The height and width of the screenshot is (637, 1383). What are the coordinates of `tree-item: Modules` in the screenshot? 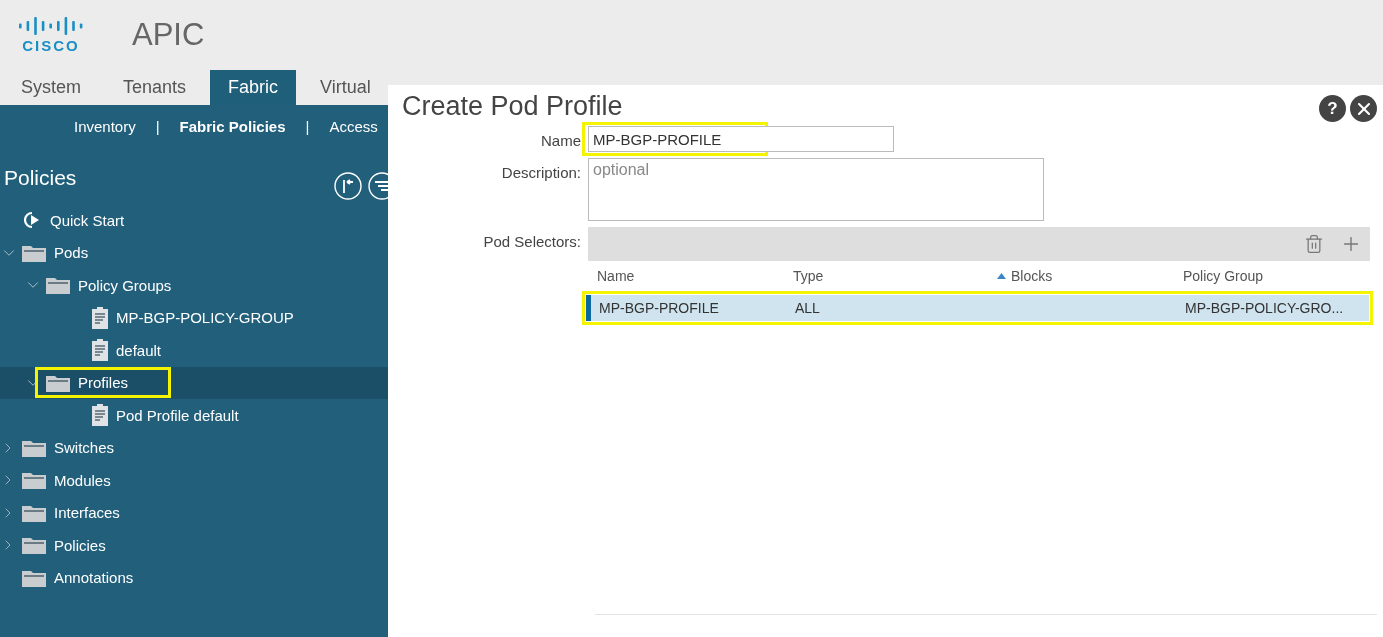 It's located at (82, 480).